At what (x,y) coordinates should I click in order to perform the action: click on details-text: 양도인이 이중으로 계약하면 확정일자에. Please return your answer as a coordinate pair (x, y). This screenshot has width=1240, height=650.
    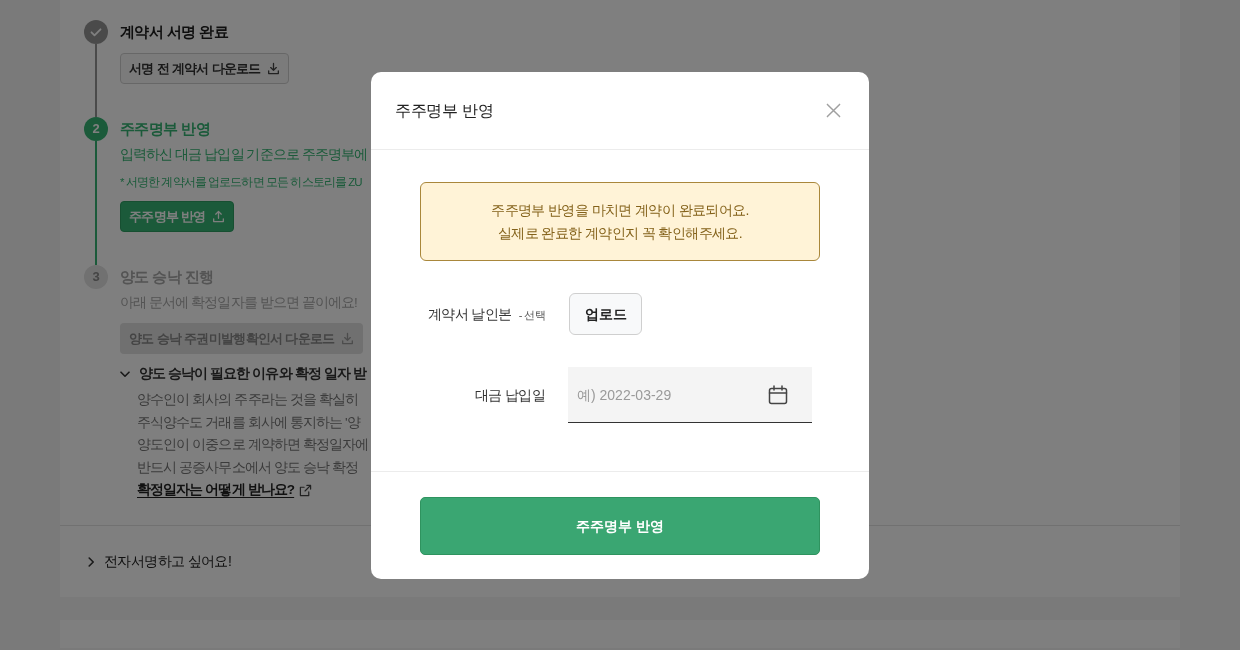
    Looking at the image, I should click on (253, 445).